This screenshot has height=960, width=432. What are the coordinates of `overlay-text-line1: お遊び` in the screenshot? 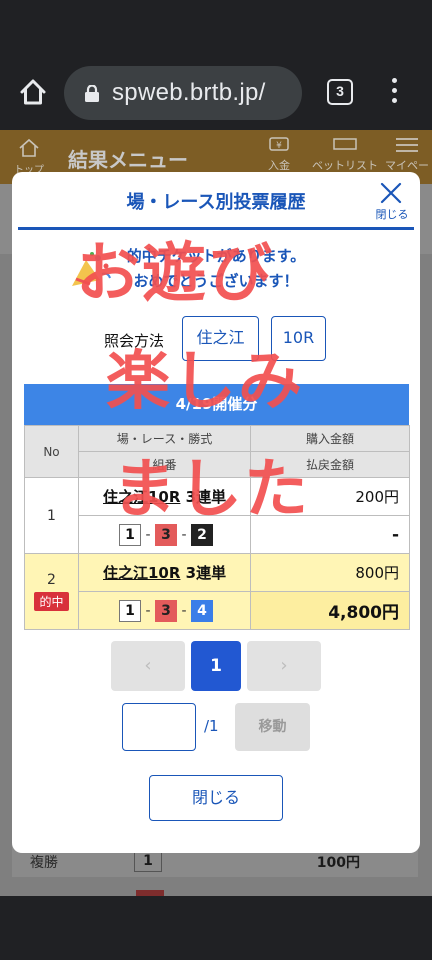 It's located at (175, 274).